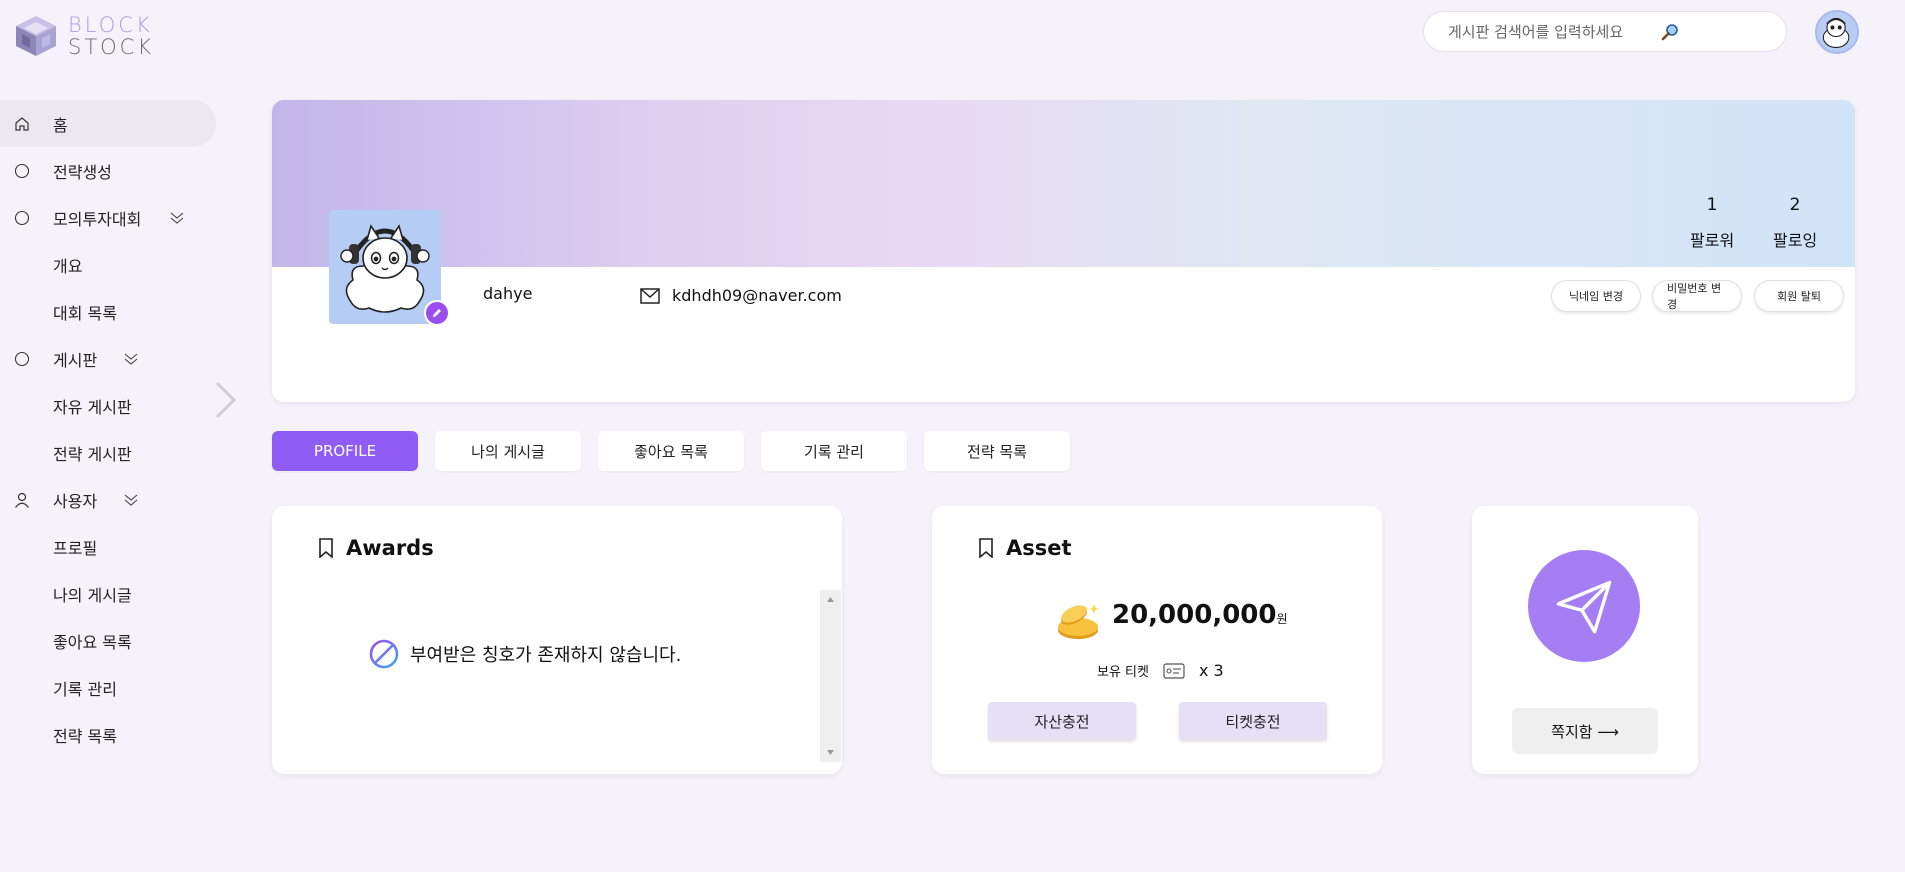 The height and width of the screenshot is (872, 1905). What do you see at coordinates (110, 311) in the screenshot?
I see `sidebar-item-contest-list: 대회 목록` at bounding box center [110, 311].